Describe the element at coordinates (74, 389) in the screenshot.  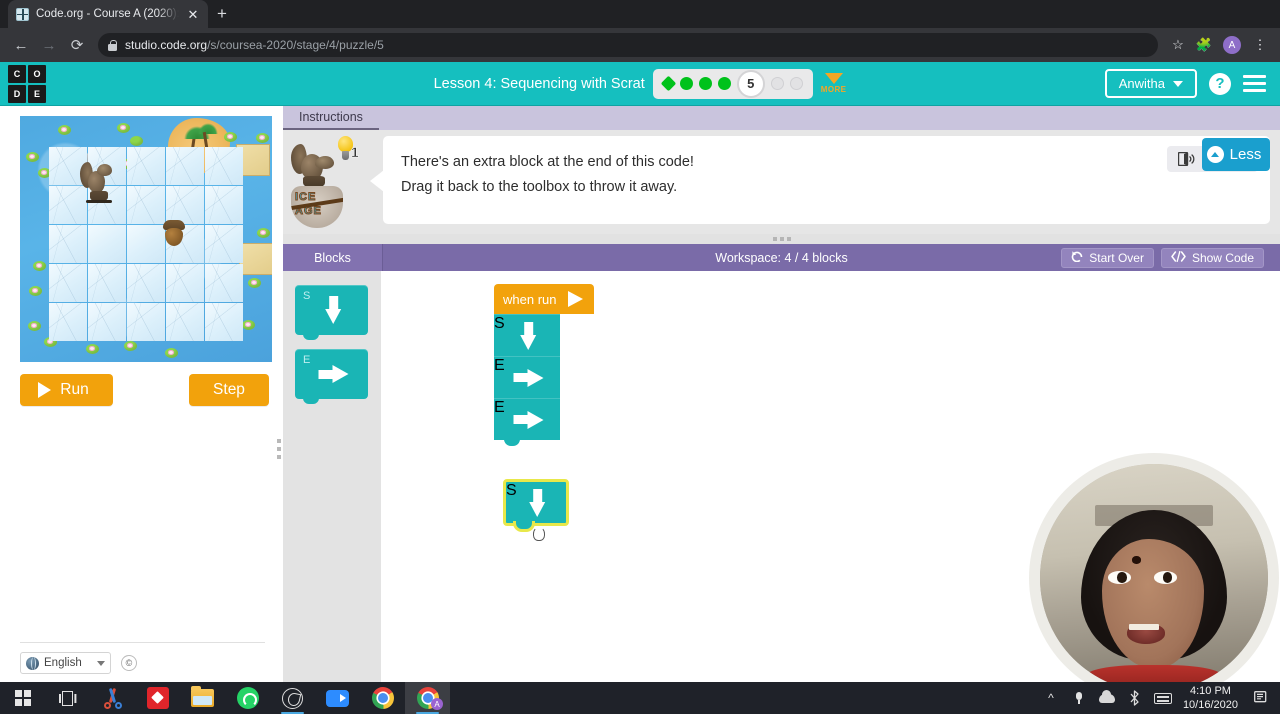
I see `run-label: Run` at that location.